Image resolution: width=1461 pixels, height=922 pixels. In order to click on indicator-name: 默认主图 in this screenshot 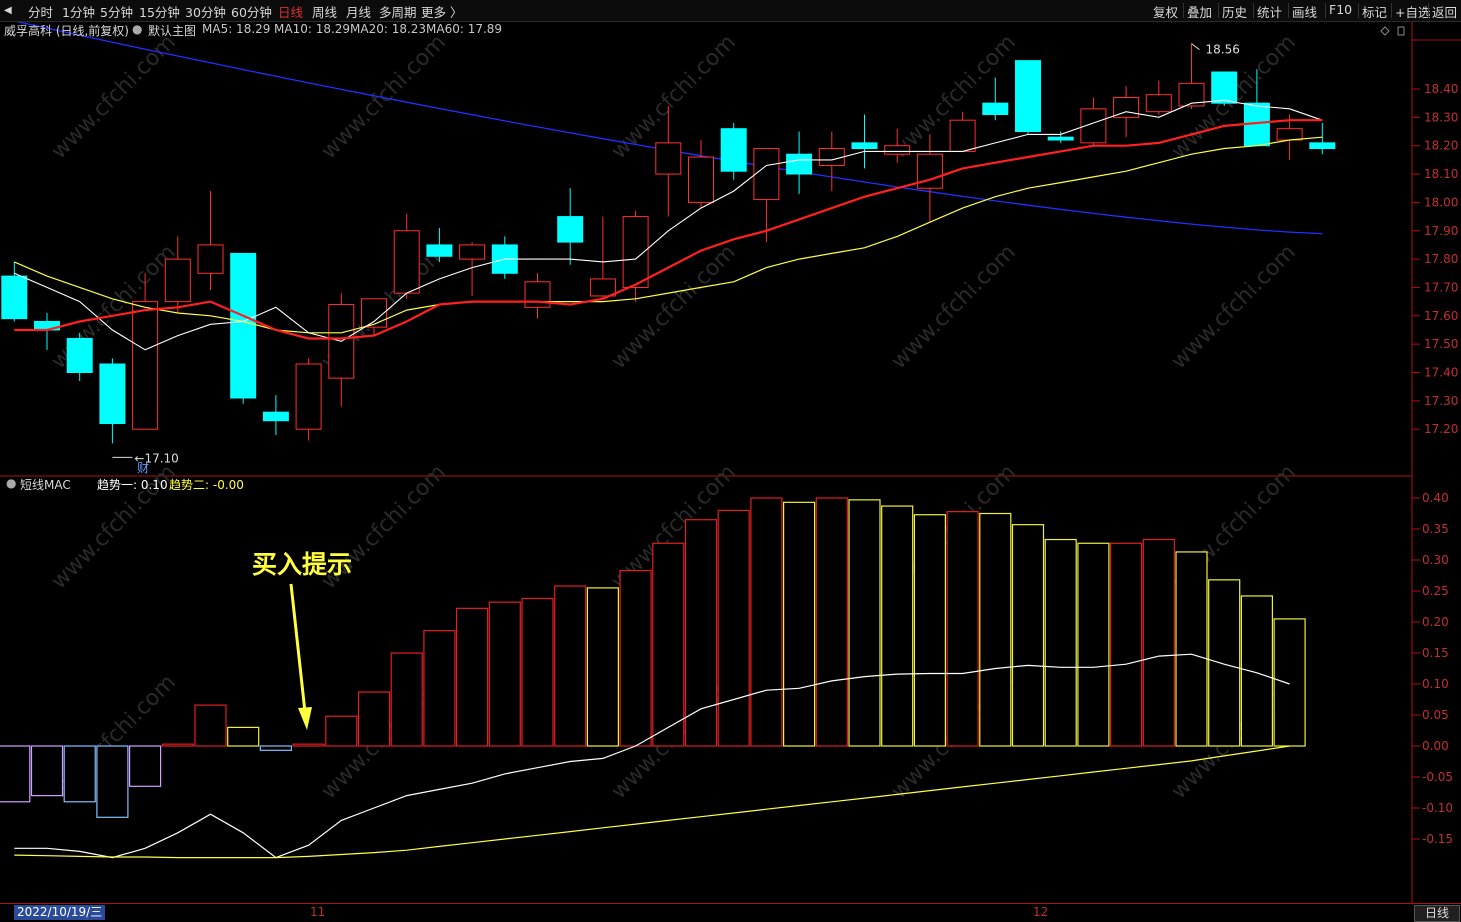, I will do `click(172, 30)`.